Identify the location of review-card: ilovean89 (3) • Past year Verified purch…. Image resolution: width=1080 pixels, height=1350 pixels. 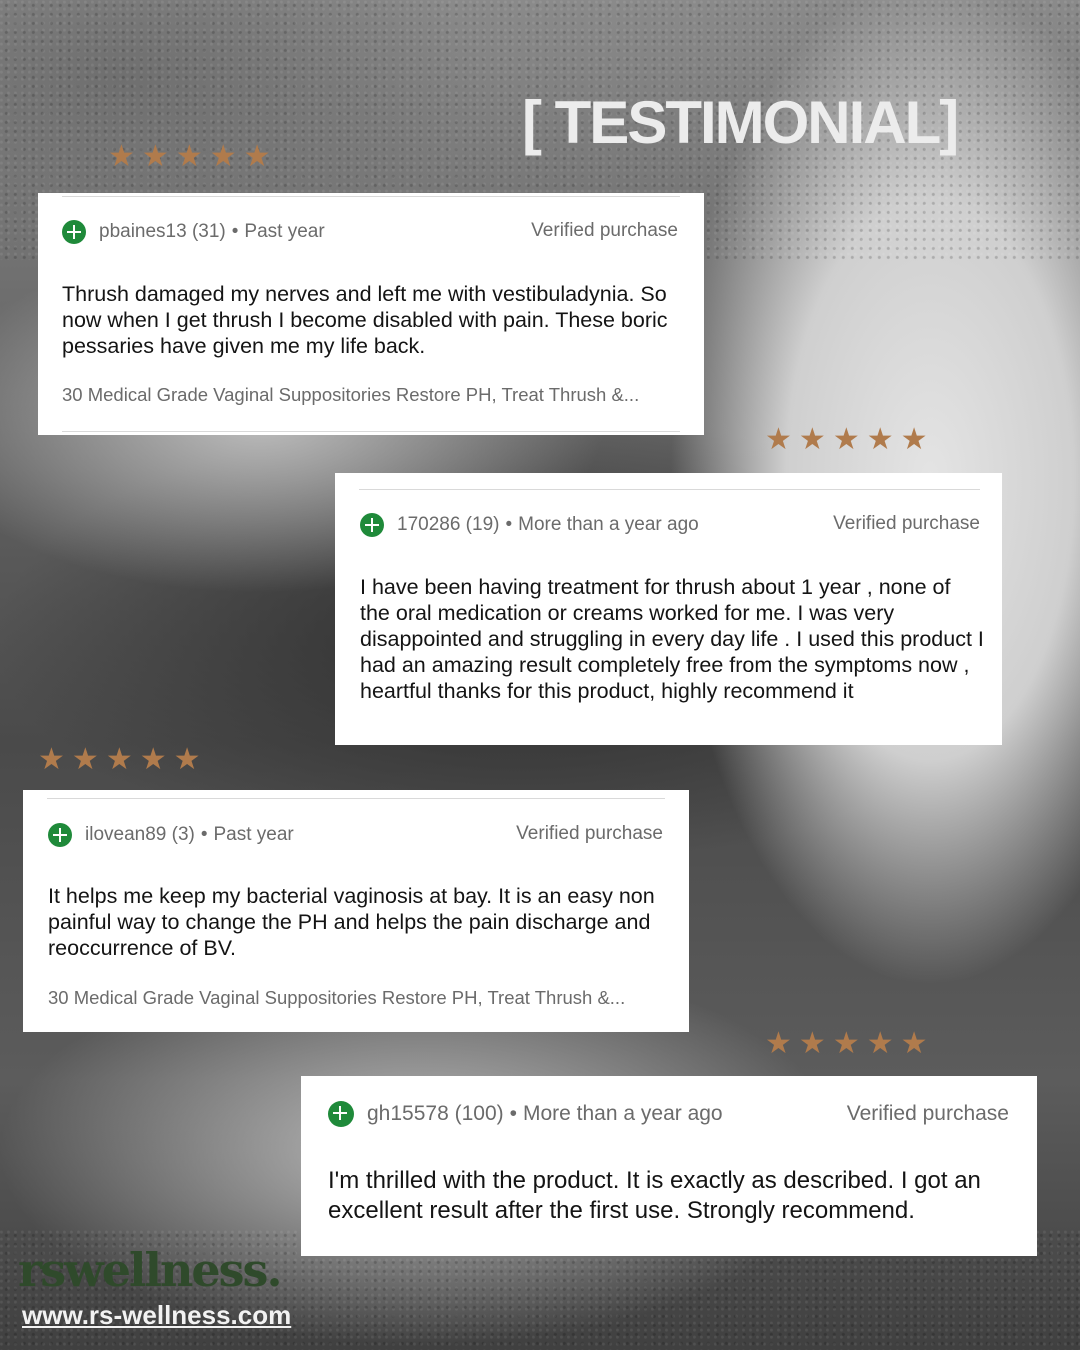
(356, 911).